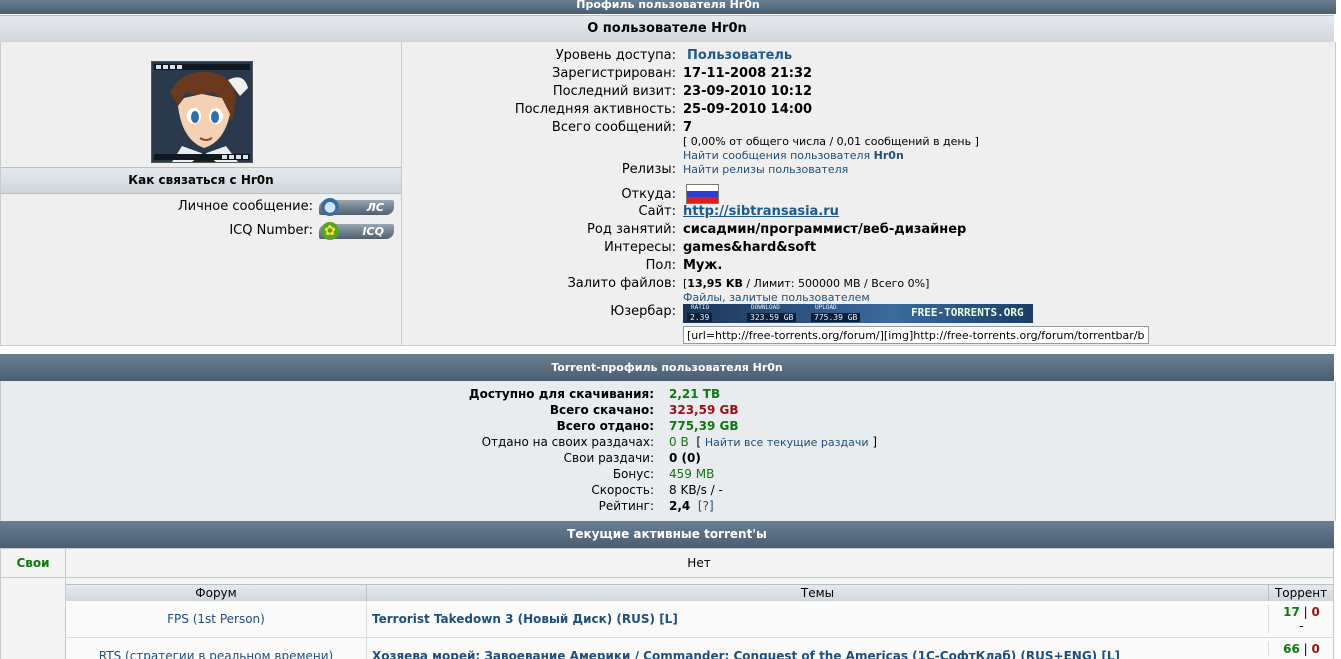  What do you see at coordinates (765, 307) in the screenshot?
I see `userbar-download-label: DOWNLOAD` at bounding box center [765, 307].